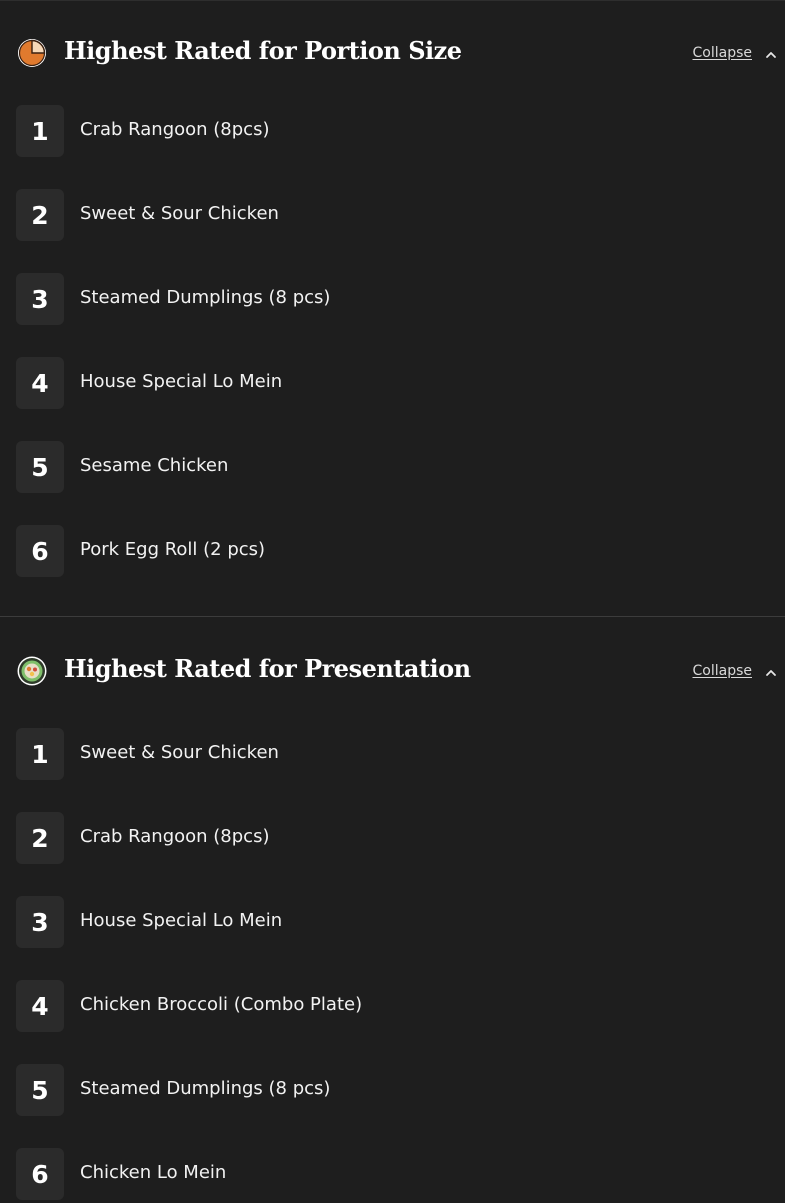  I want to click on list-item: 2 Sweet & Sour Chicken, so click(392, 231).